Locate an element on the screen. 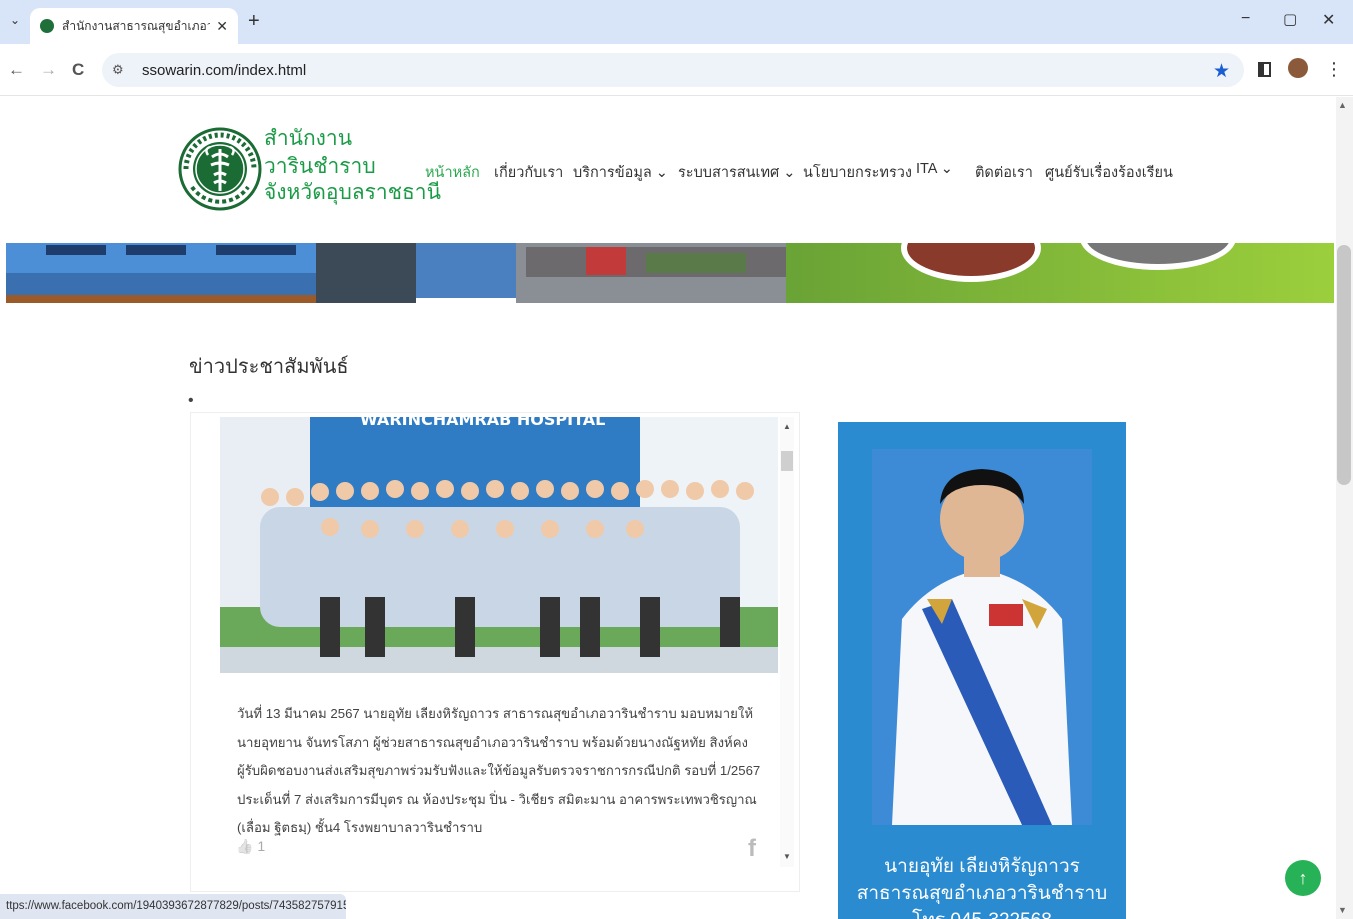  post-scroll-down-icon: ▼ is located at coordinates (787, 856).